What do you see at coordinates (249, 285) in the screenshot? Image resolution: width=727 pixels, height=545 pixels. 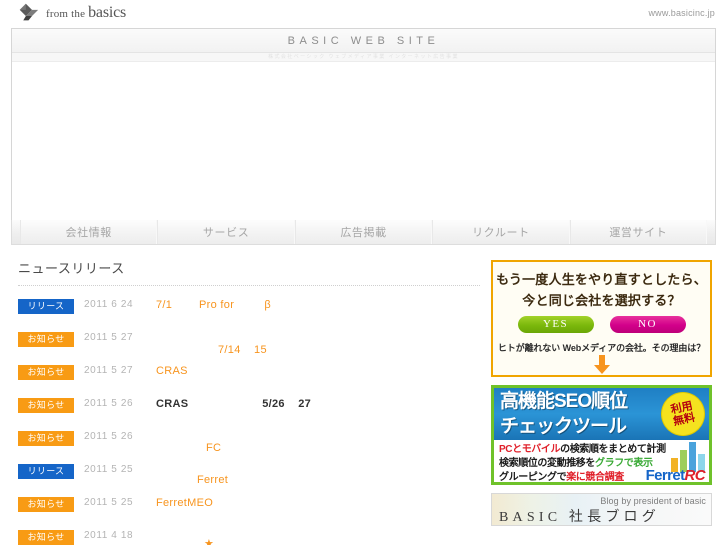 I see `news-divider` at bounding box center [249, 285].